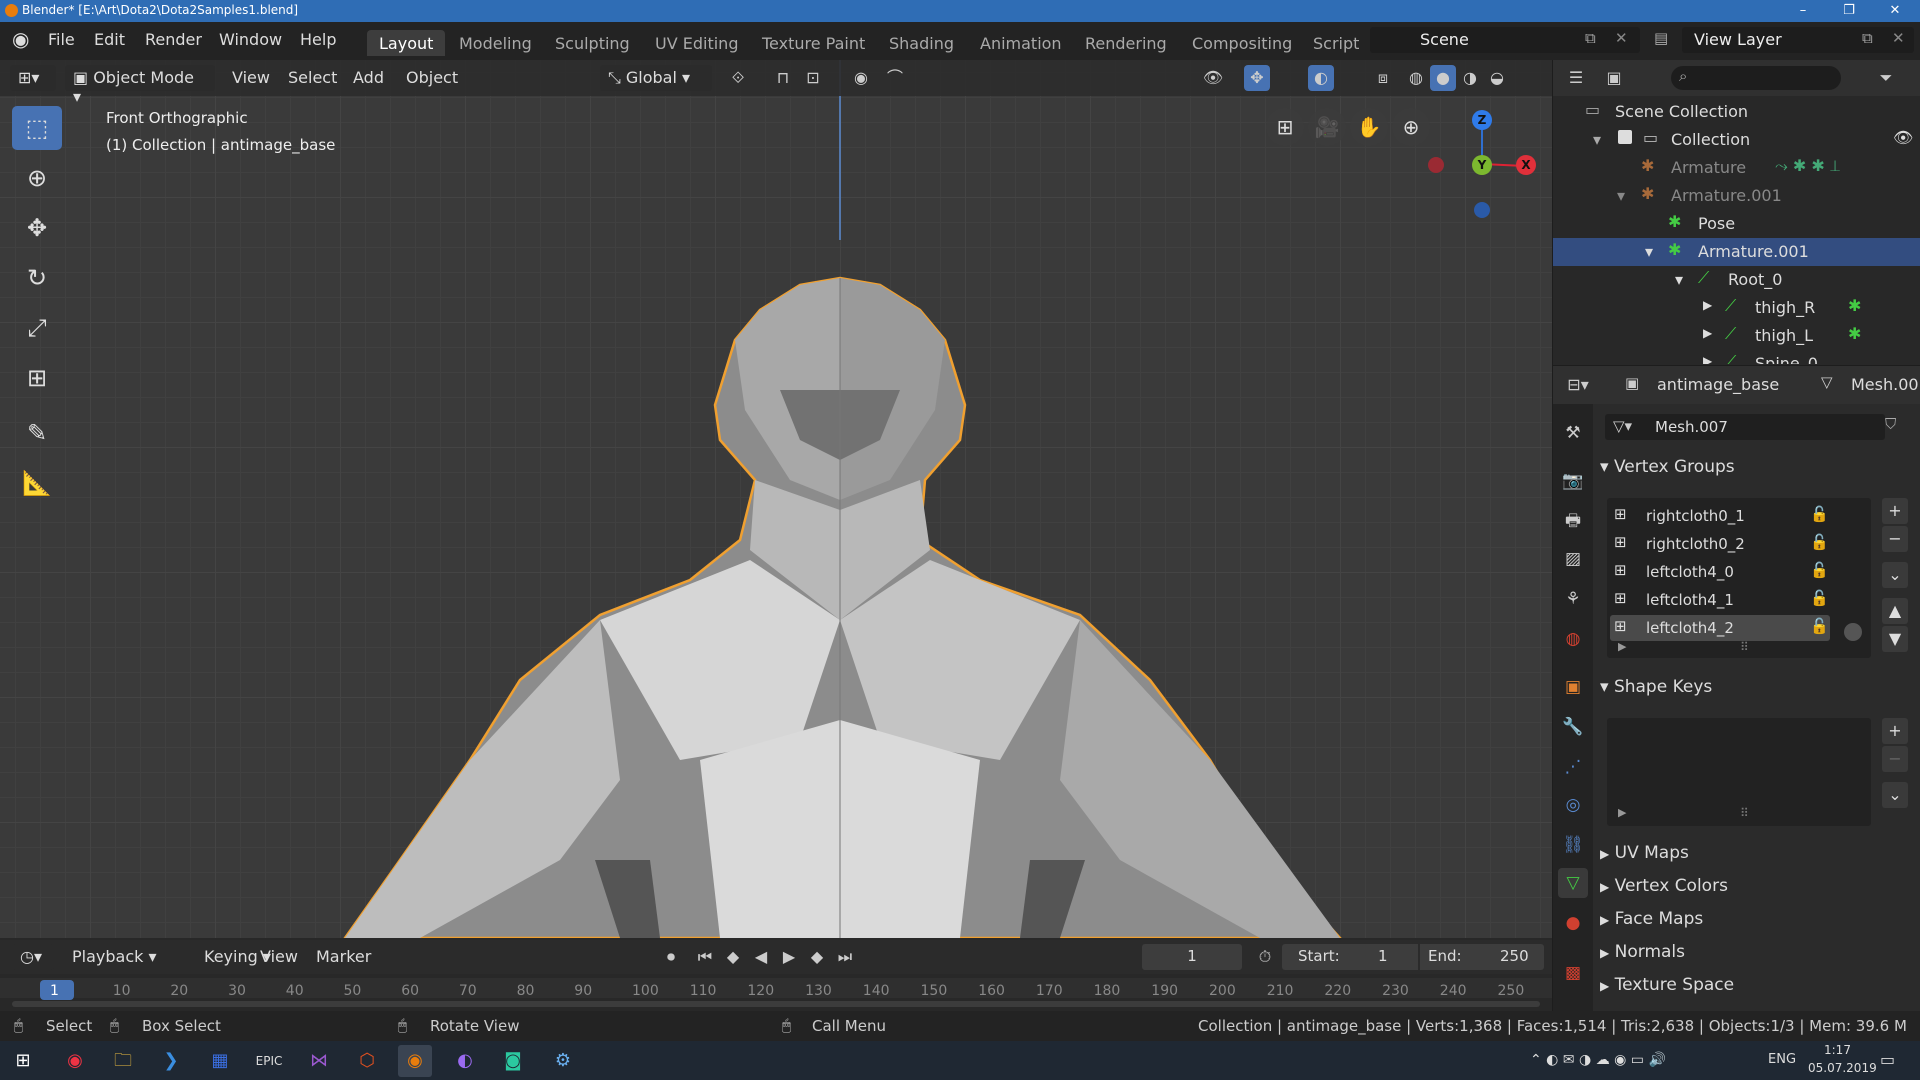 Image resolution: width=1920 pixels, height=1080 pixels. What do you see at coordinates (1614, 78) in the screenshot?
I see `outliner-filter-view-icon: ▣` at bounding box center [1614, 78].